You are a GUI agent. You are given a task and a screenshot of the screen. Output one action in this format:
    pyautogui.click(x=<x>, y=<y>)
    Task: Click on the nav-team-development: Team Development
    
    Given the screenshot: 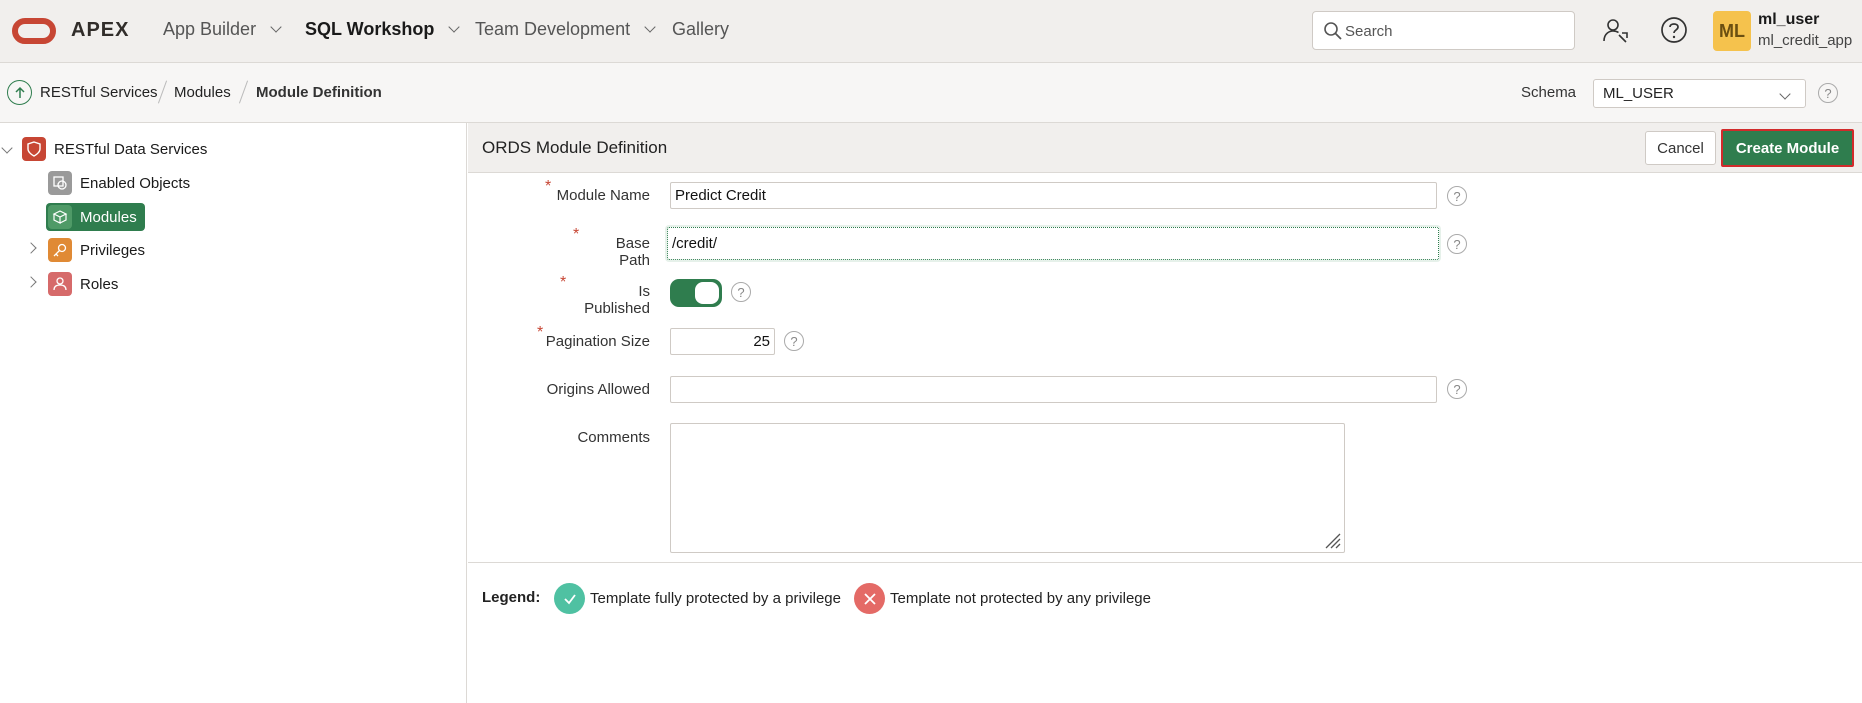 What is the action you would take?
    pyautogui.click(x=565, y=29)
    